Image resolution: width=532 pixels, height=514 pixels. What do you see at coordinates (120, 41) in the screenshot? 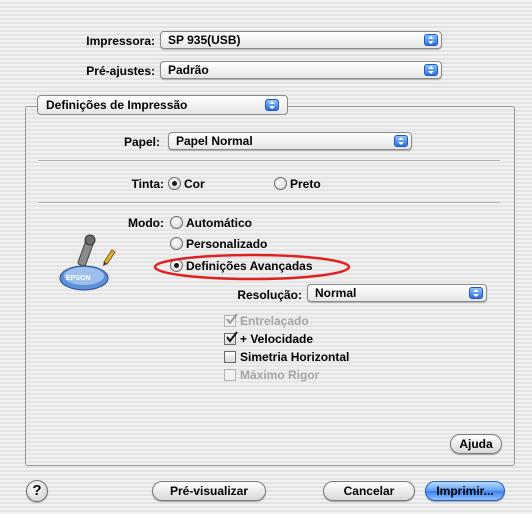
I see `printer-label: Impressora:` at bounding box center [120, 41].